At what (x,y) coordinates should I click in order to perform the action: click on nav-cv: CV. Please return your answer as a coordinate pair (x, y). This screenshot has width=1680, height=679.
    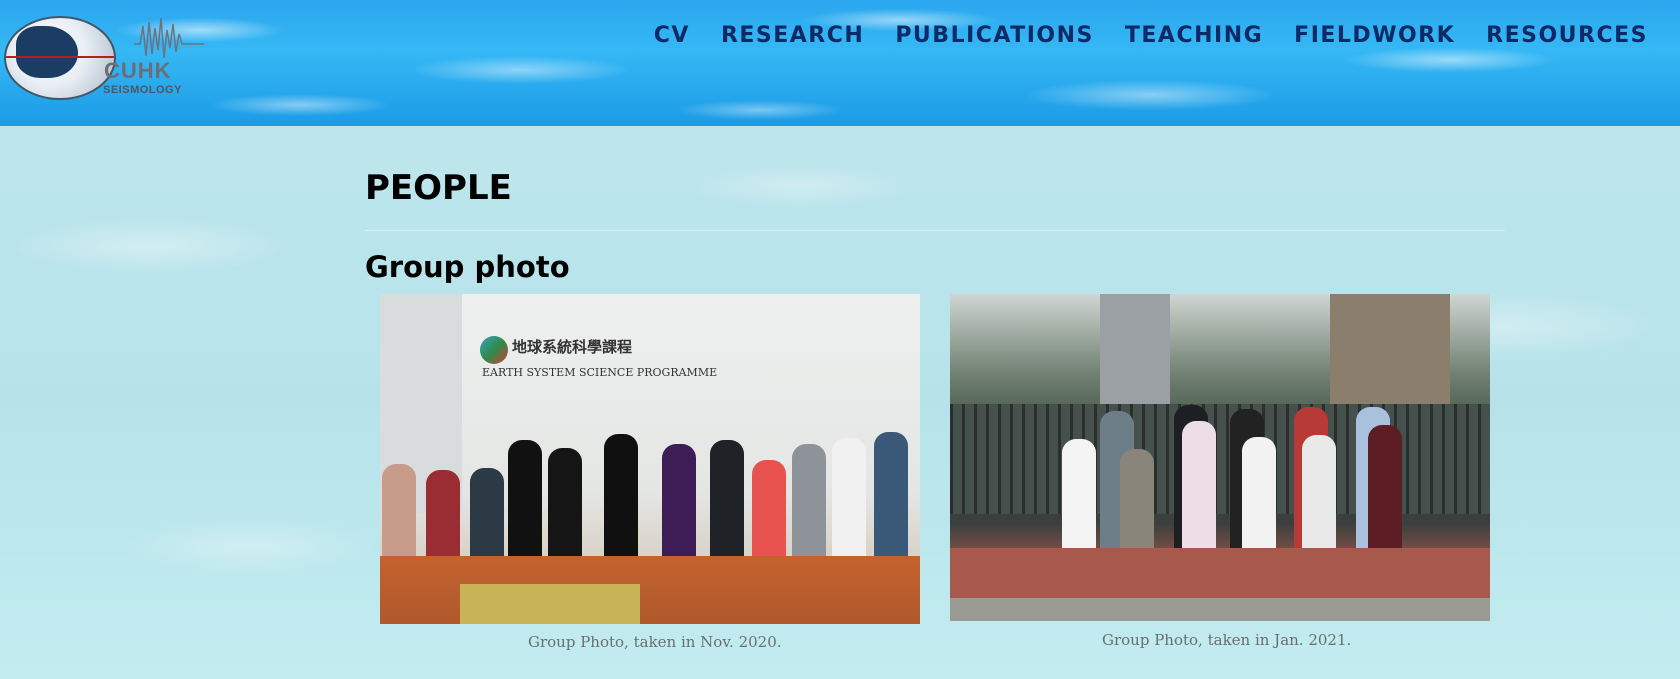
    Looking at the image, I should click on (672, 35).